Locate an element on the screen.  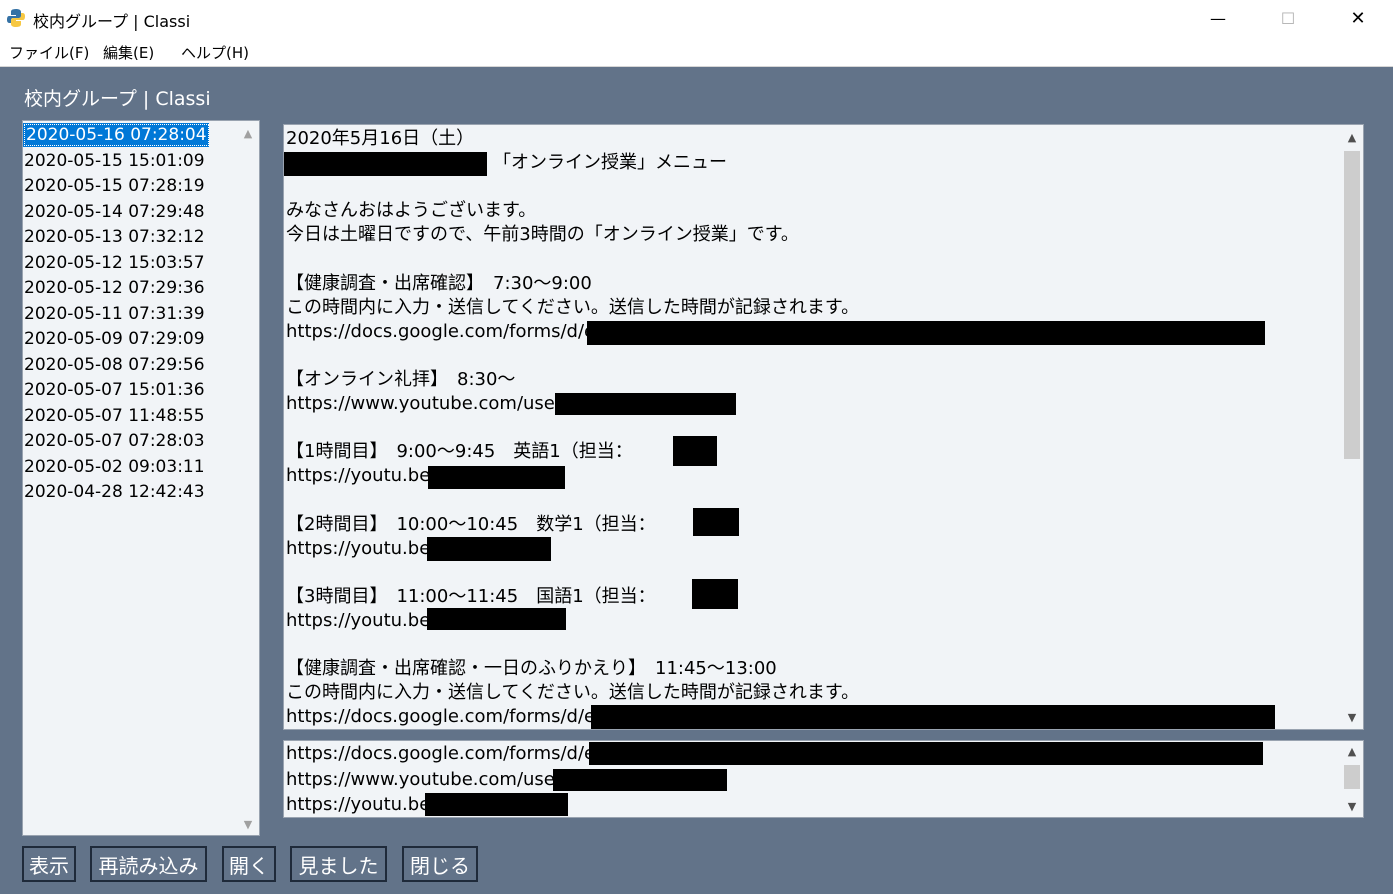
content-scrollbar: ▲ ▼ is located at coordinates (1352, 427).